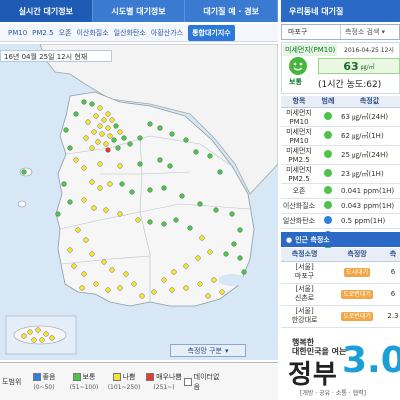 The image size is (400, 400). What do you see at coordinates (17, 33) in the screenshot?
I see `tab-pm10: PM10` at bounding box center [17, 33].